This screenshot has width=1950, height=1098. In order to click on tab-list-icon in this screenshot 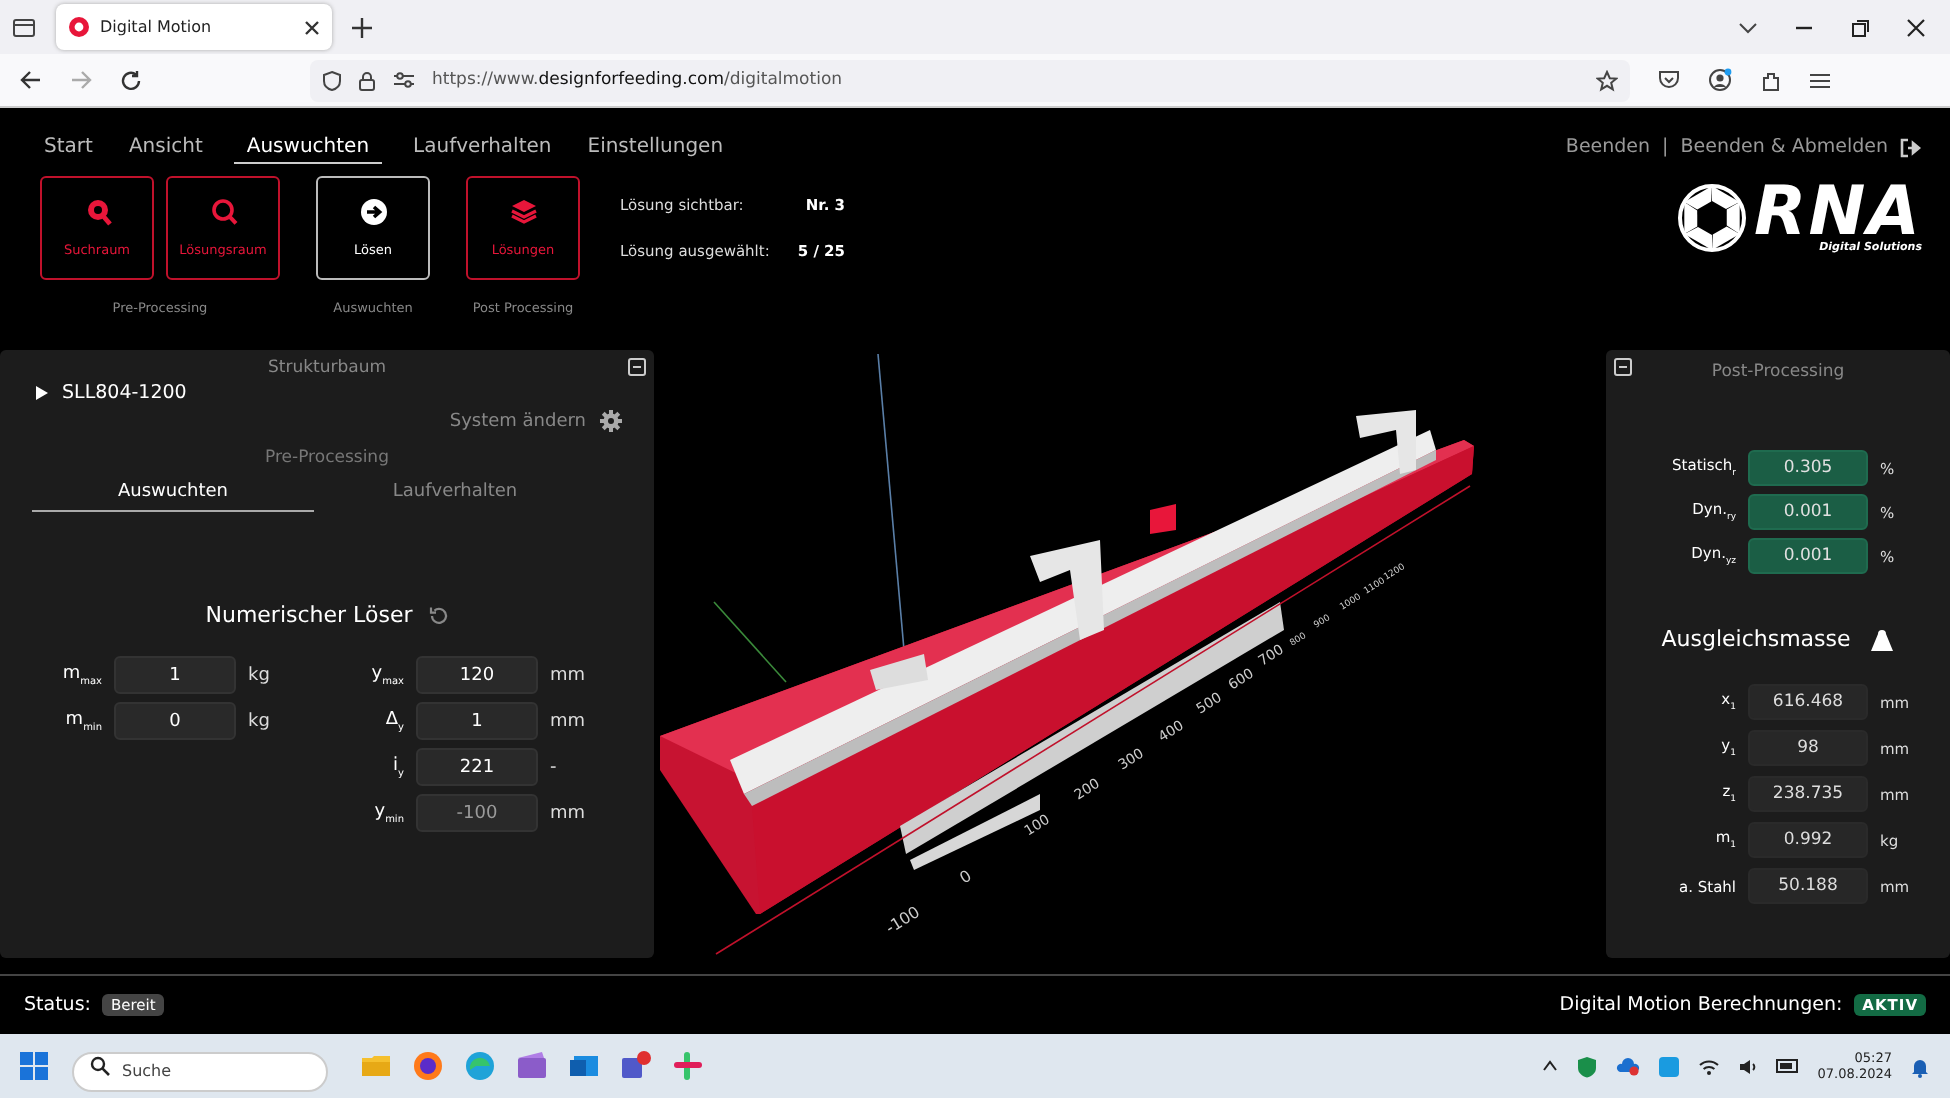, I will do `click(24, 27)`.